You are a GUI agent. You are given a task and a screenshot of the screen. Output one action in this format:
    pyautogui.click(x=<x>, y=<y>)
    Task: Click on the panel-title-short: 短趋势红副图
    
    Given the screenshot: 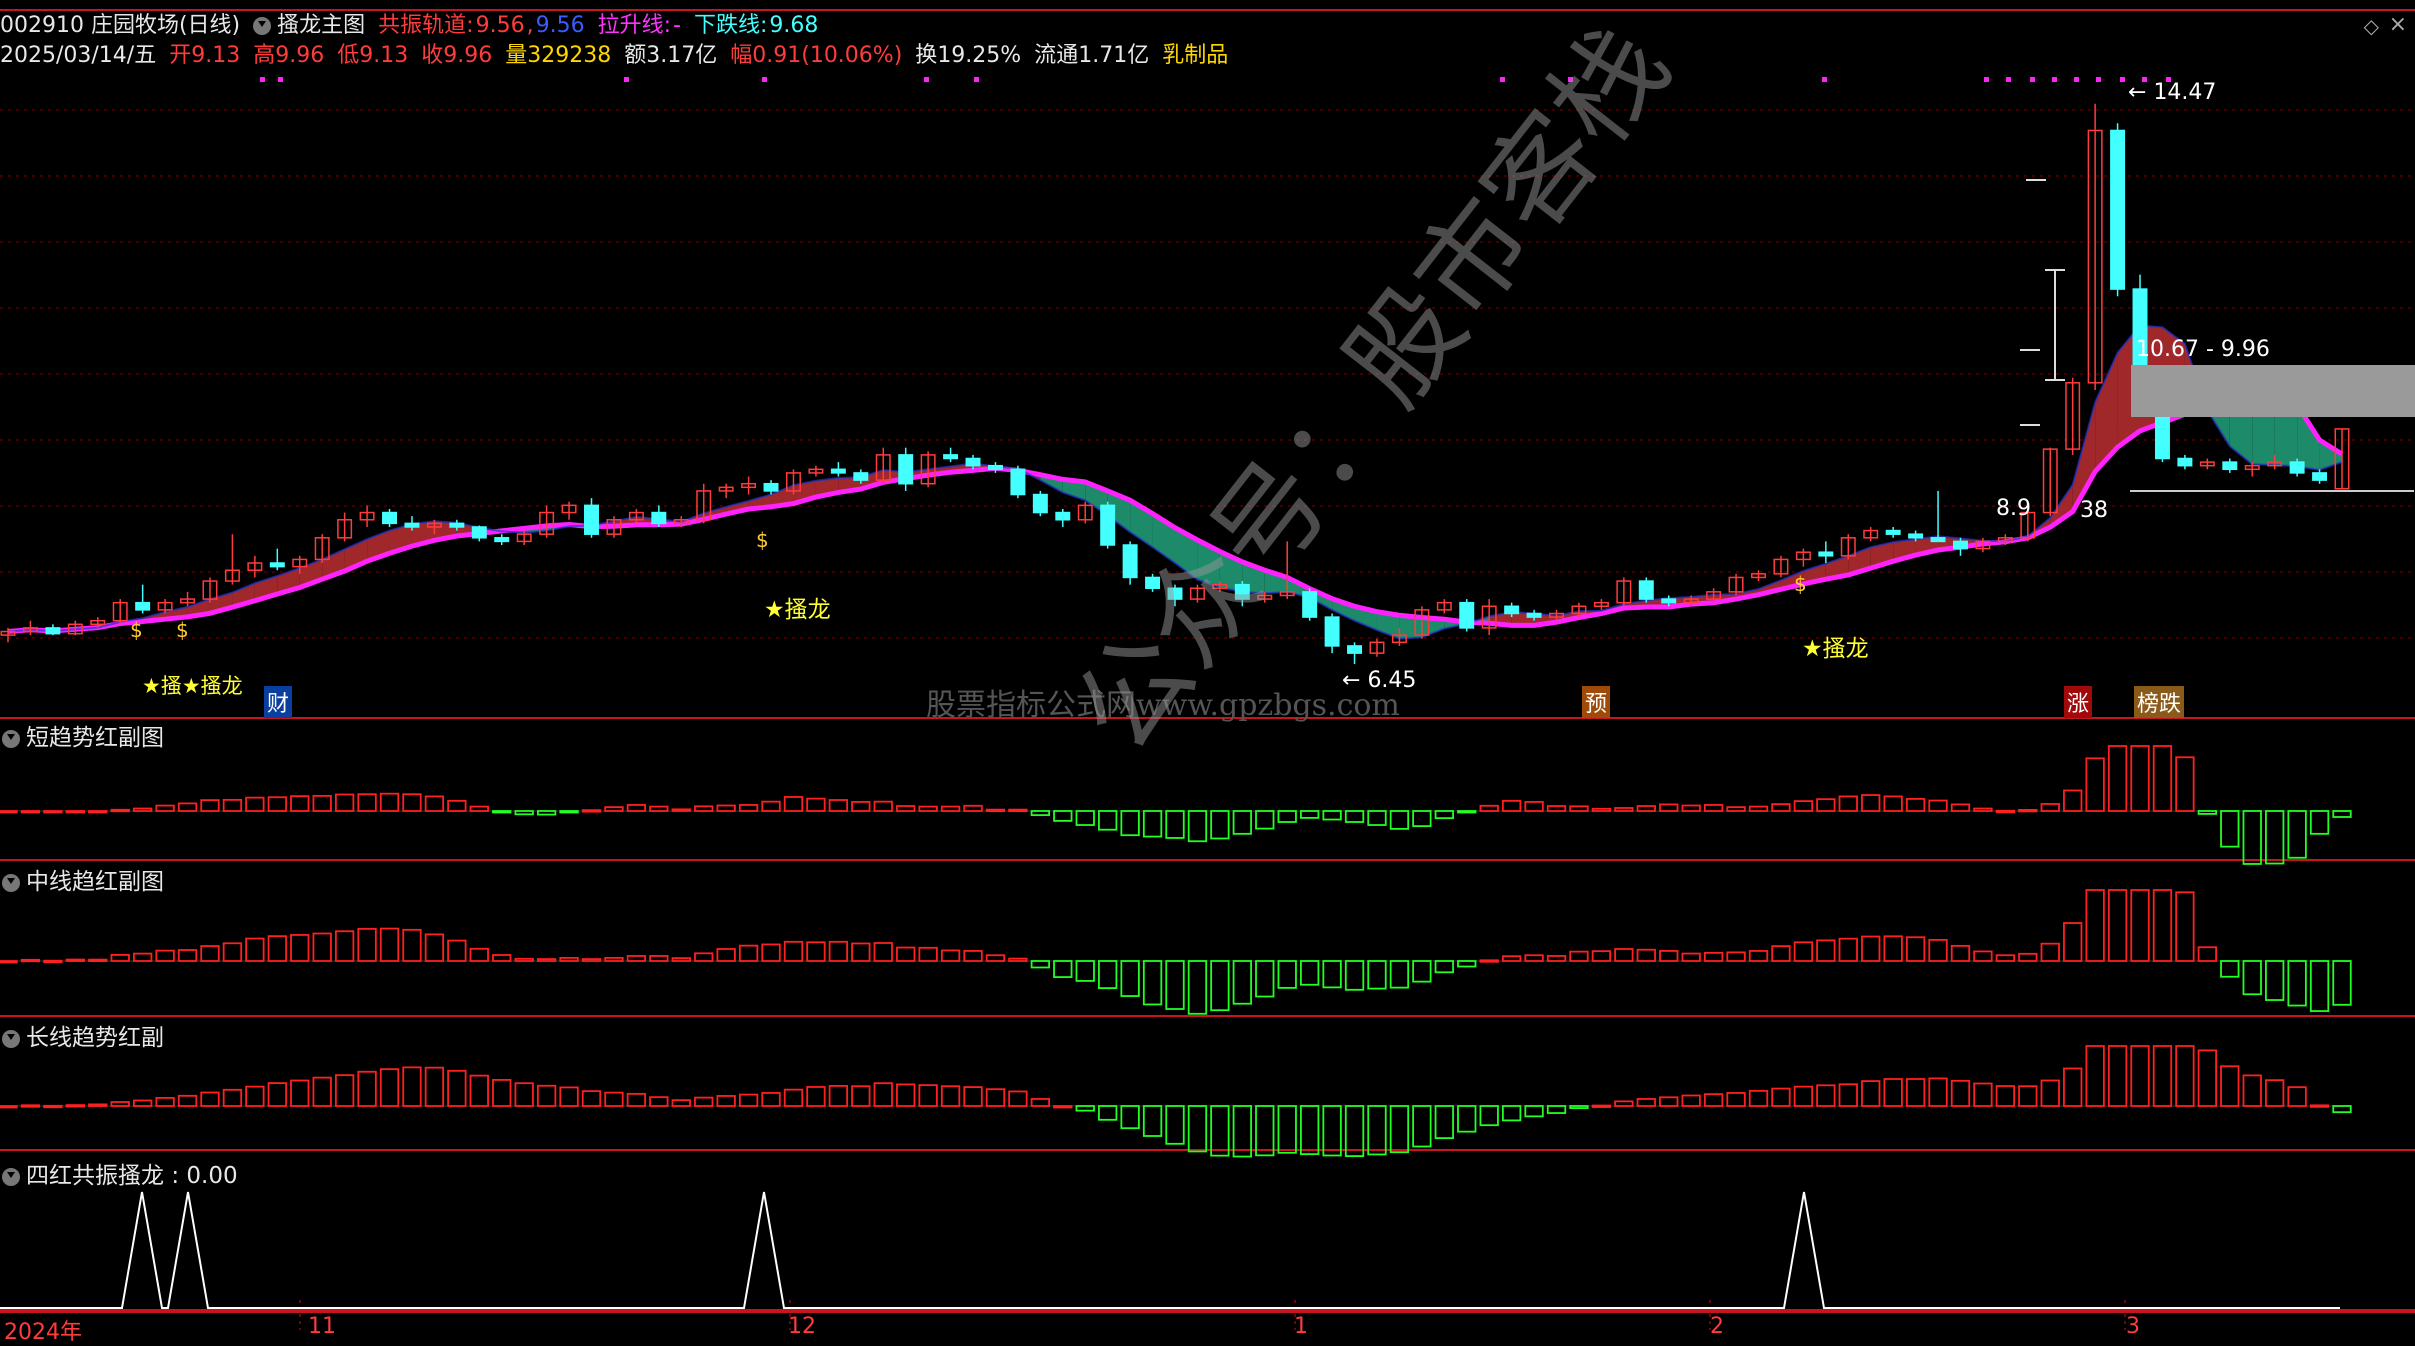 What is the action you would take?
    pyautogui.click(x=83, y=735)
    